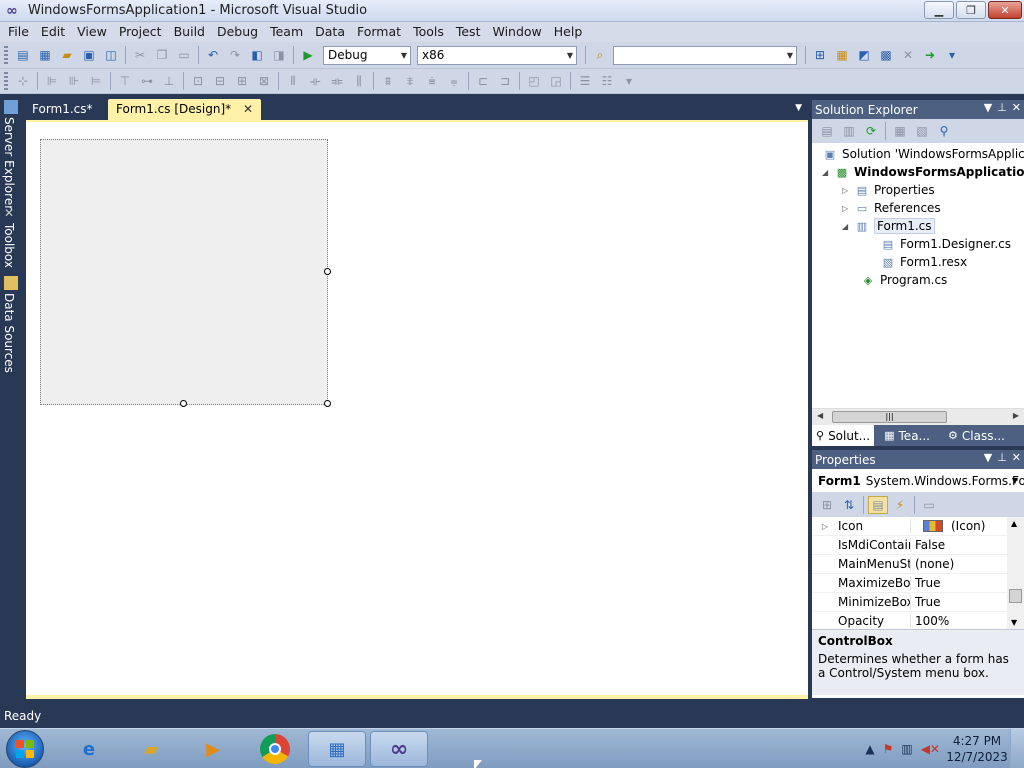 This screenshot has width=1024, height=768. I want to click on property-row: Opacity 100%, so click(910, 621).